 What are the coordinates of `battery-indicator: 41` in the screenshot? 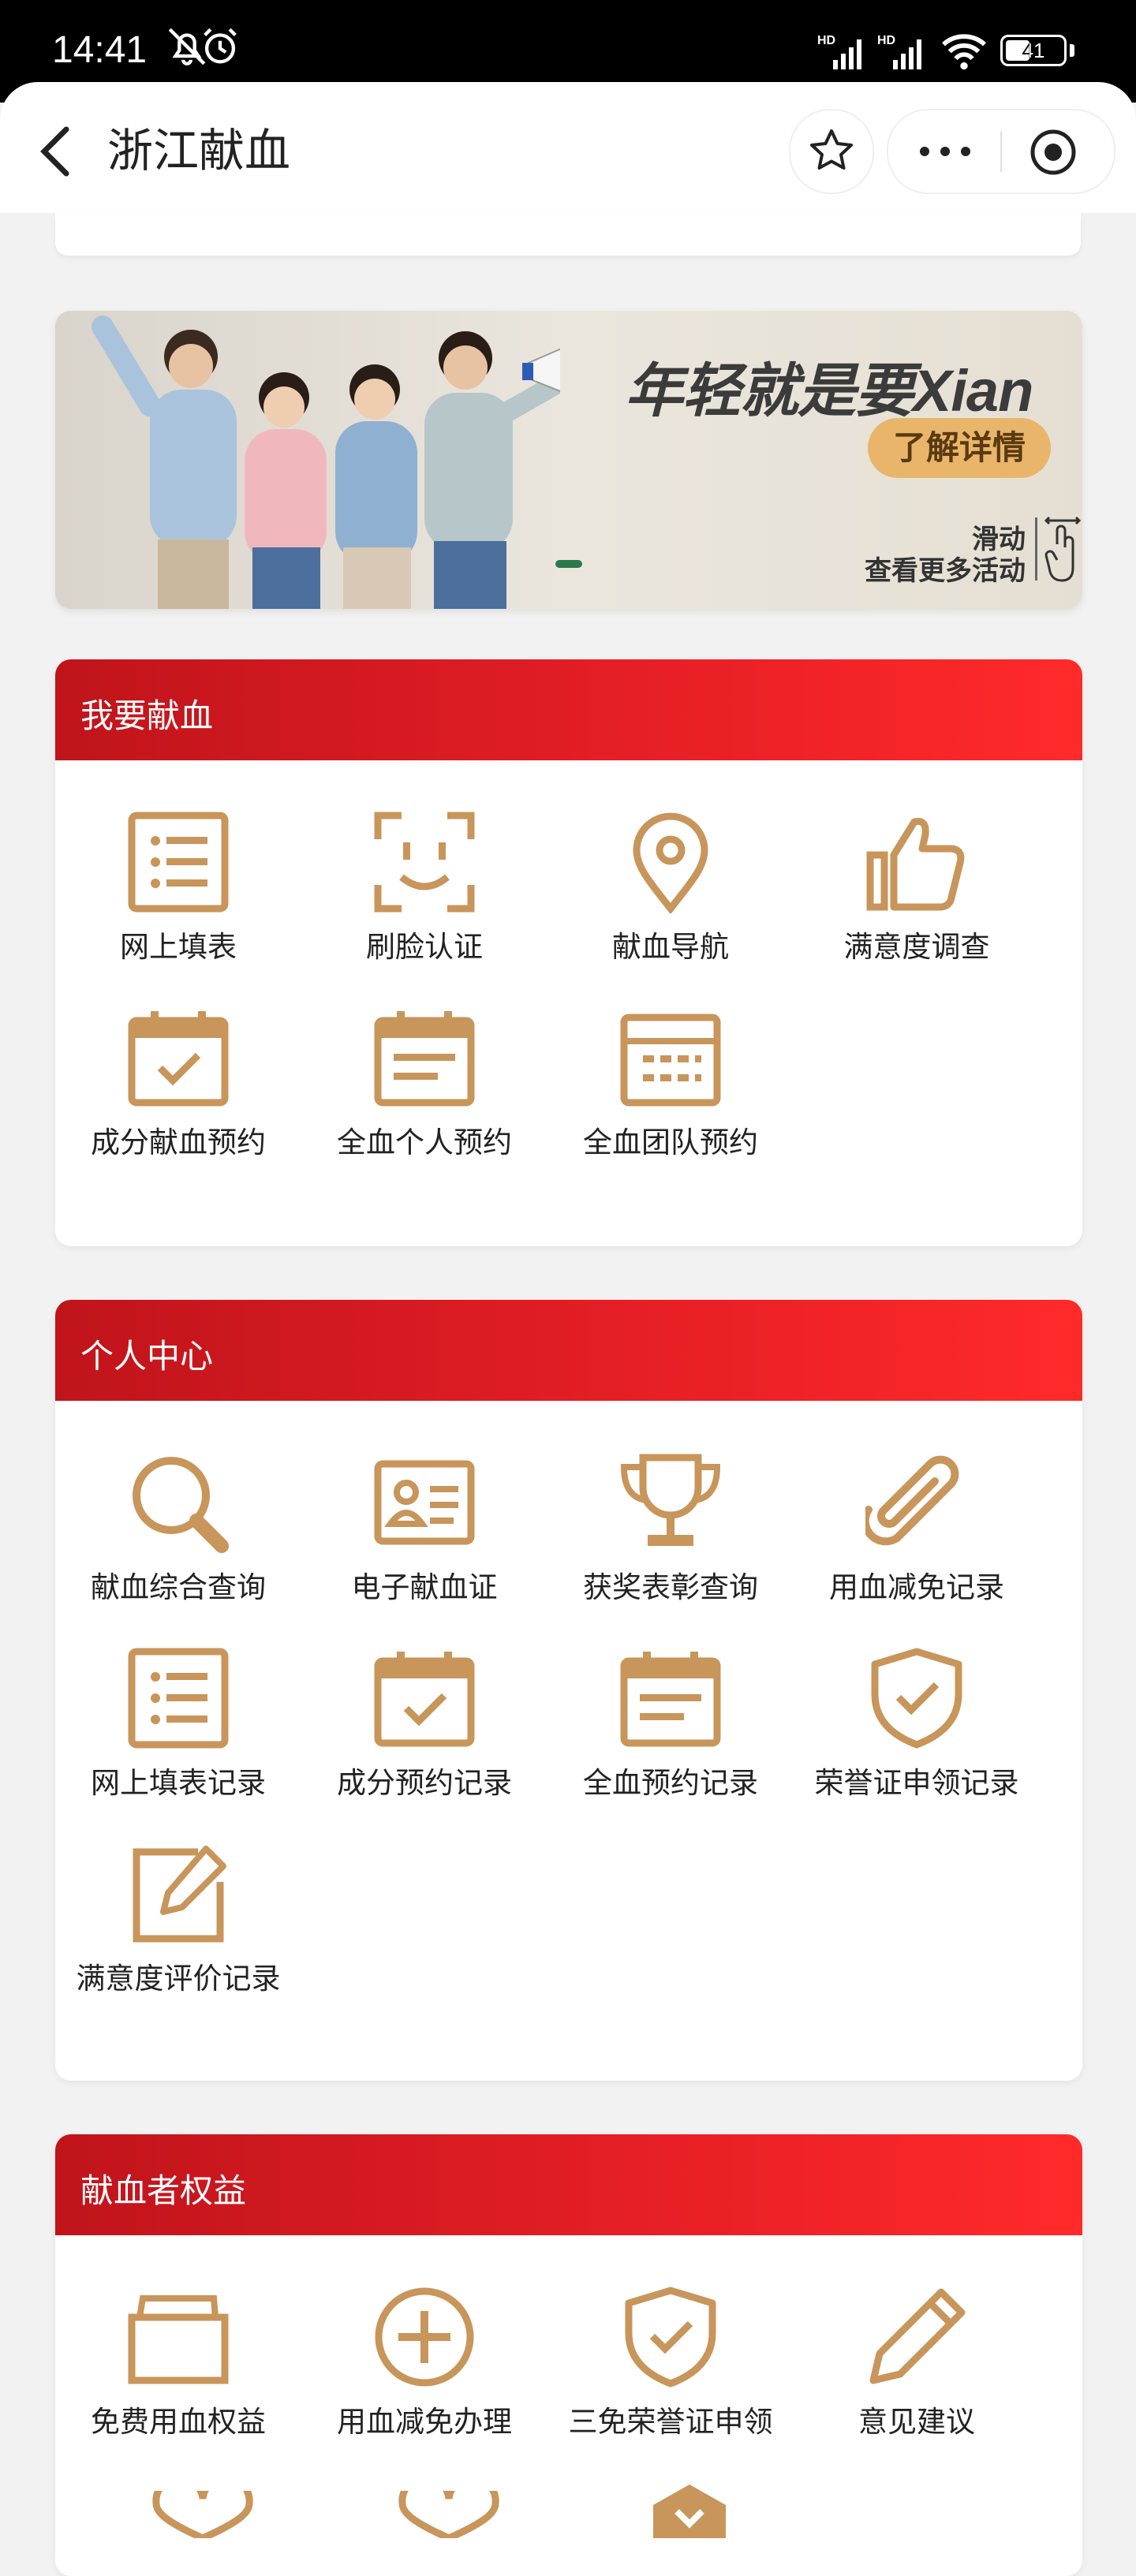 It's located at (1033, 50).